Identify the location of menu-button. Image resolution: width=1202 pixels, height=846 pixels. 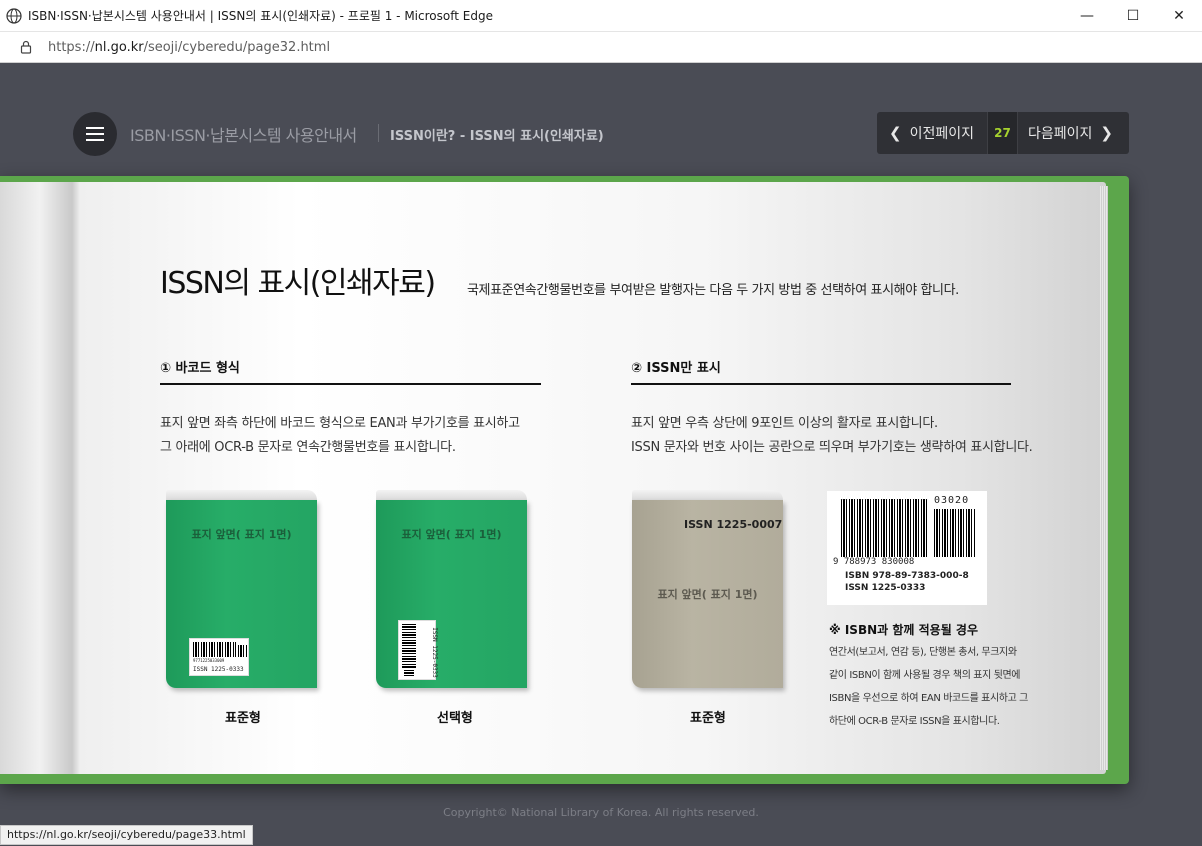
(95, 134).